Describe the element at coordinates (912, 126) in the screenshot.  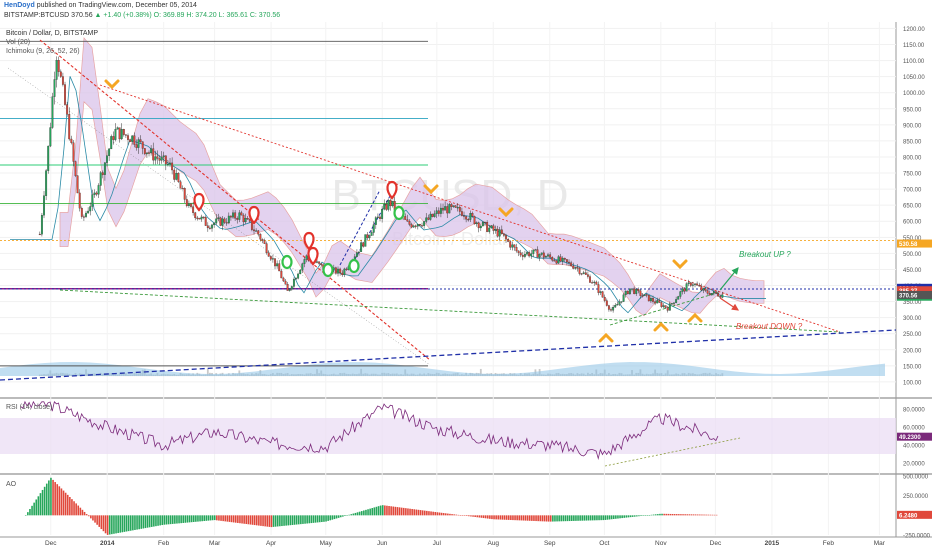
I see `price-tick-label: 900.00` at that location.